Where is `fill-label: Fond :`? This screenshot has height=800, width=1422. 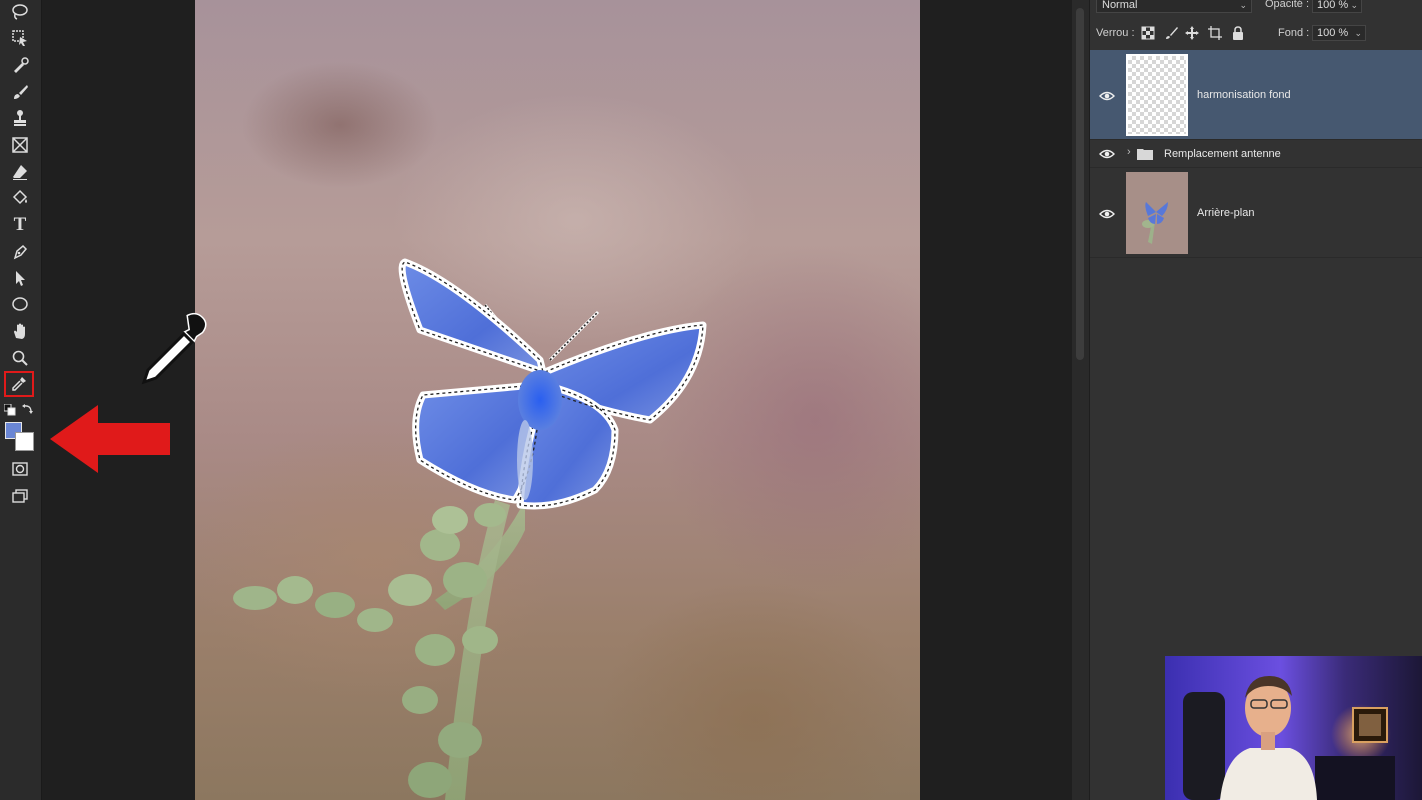 fill-label: Fond : is located at coordinates (1294, 33).